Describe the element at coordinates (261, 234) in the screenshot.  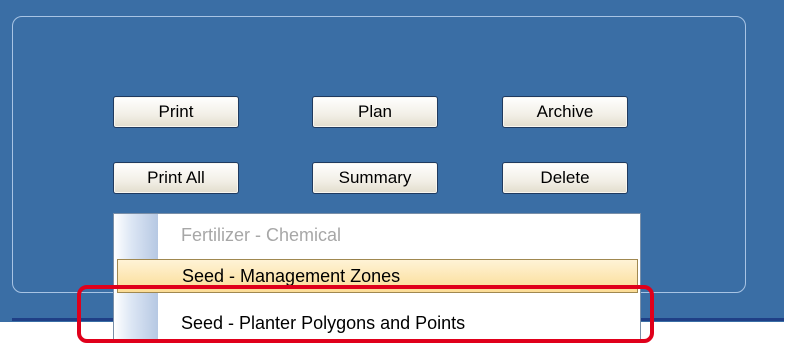
I see `menu-item-label: Fertilizer - Chemical` at that location.